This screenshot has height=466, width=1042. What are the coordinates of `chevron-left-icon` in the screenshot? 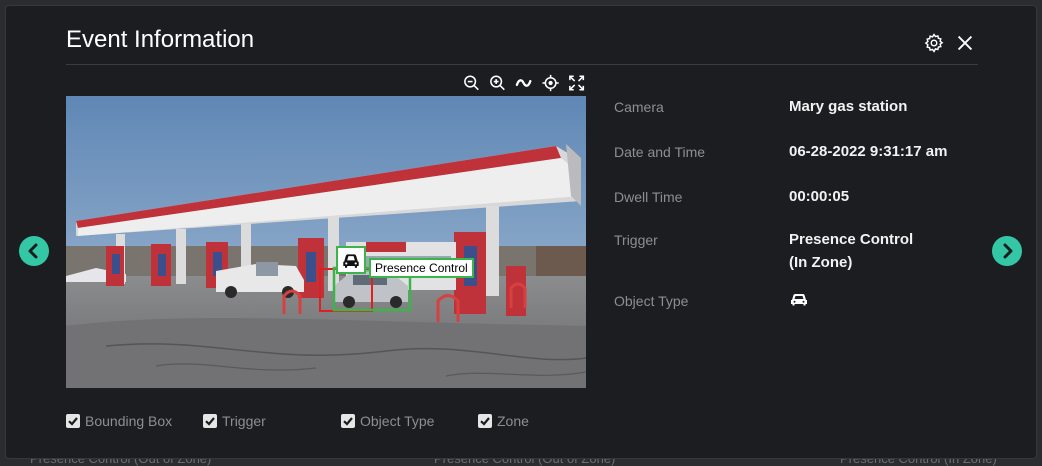 It's located at (33, 251).